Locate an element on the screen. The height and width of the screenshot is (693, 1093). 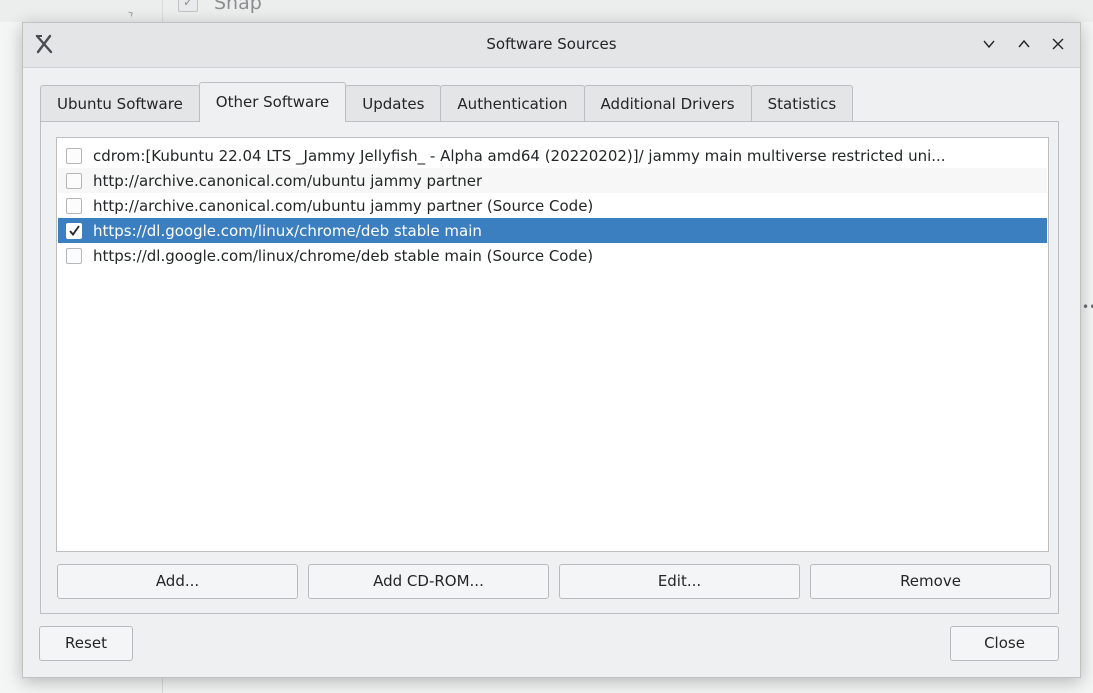
close-button: Close is located at coordinates (1004, 643).